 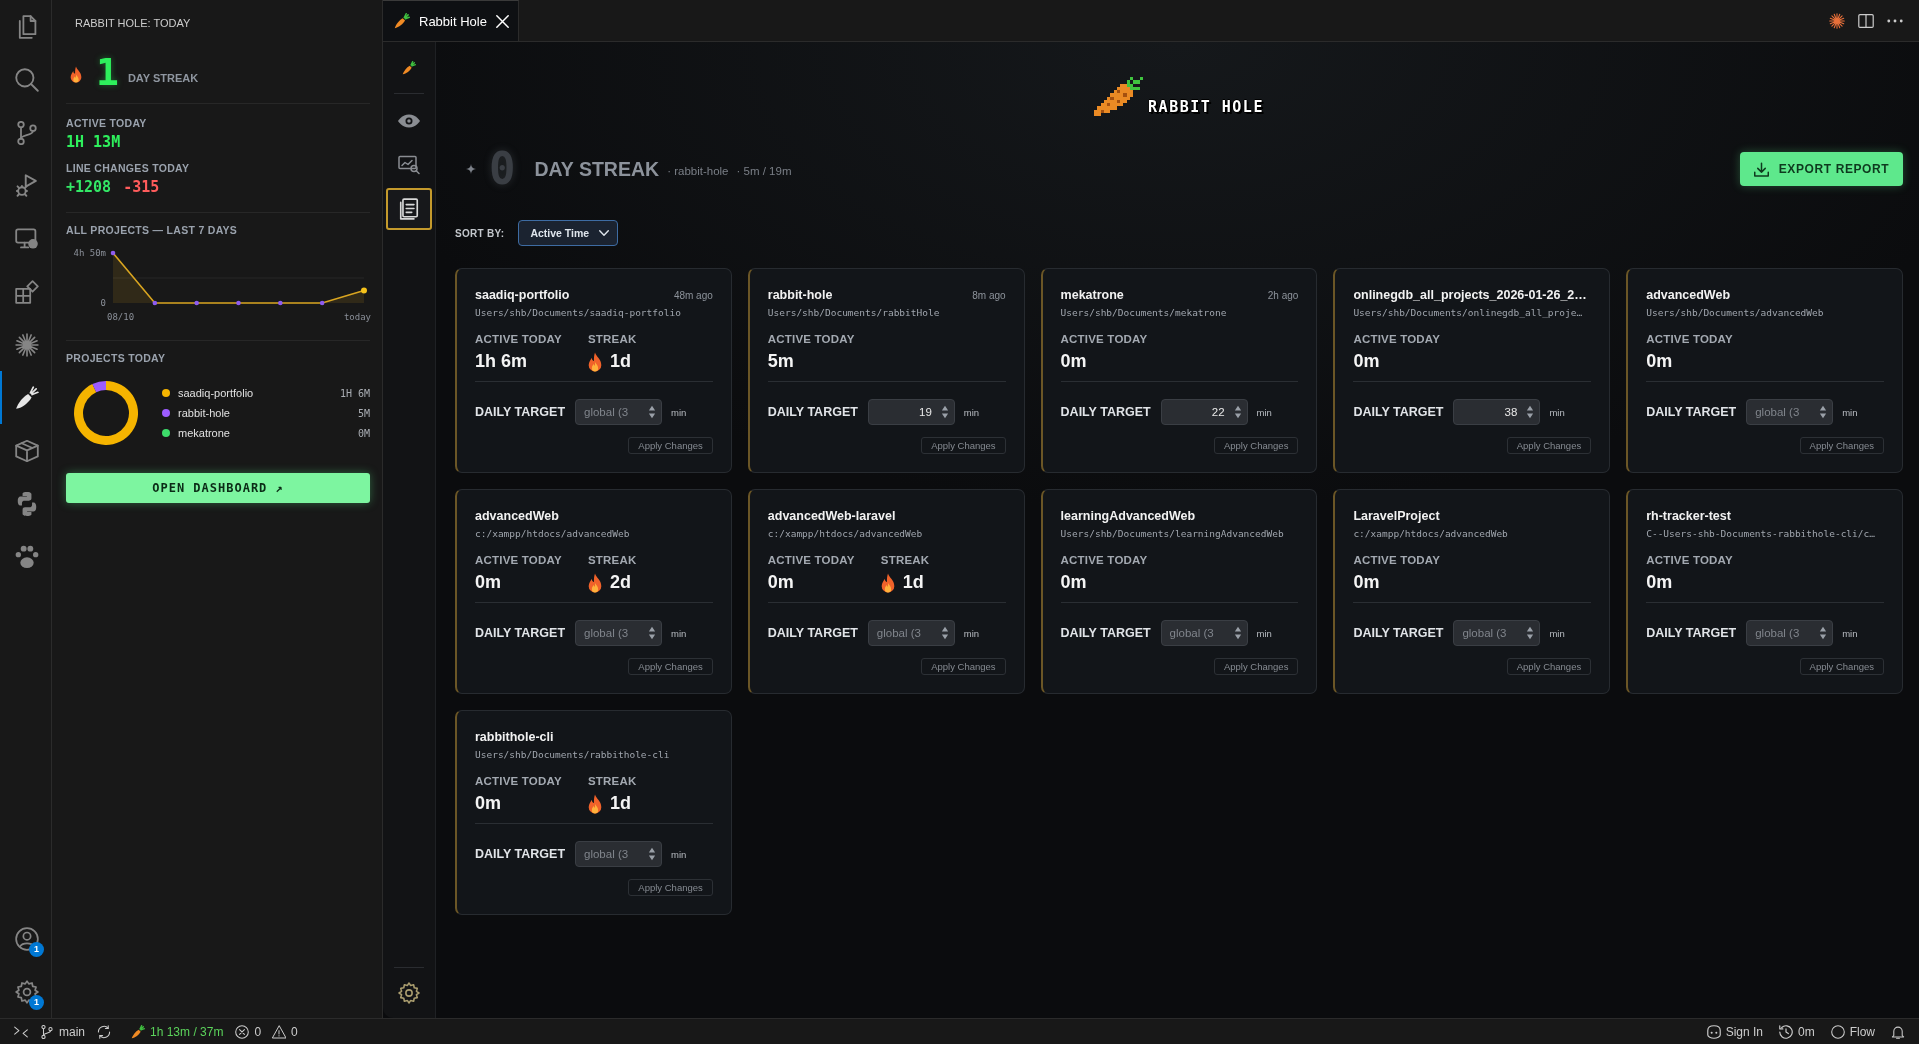 I want to click on data-point, so click(x=280, y=303).